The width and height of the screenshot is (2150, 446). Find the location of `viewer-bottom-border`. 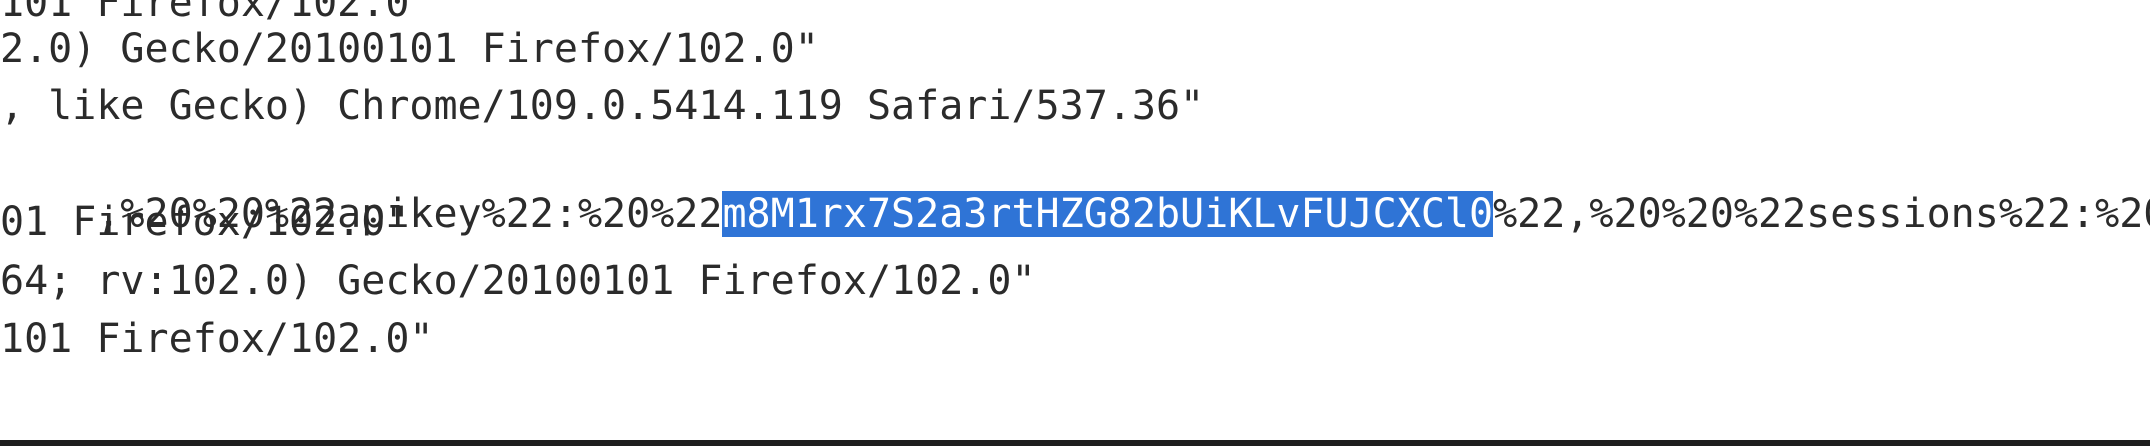

viewer-bottom-border is located at coordinates (1075, 443).